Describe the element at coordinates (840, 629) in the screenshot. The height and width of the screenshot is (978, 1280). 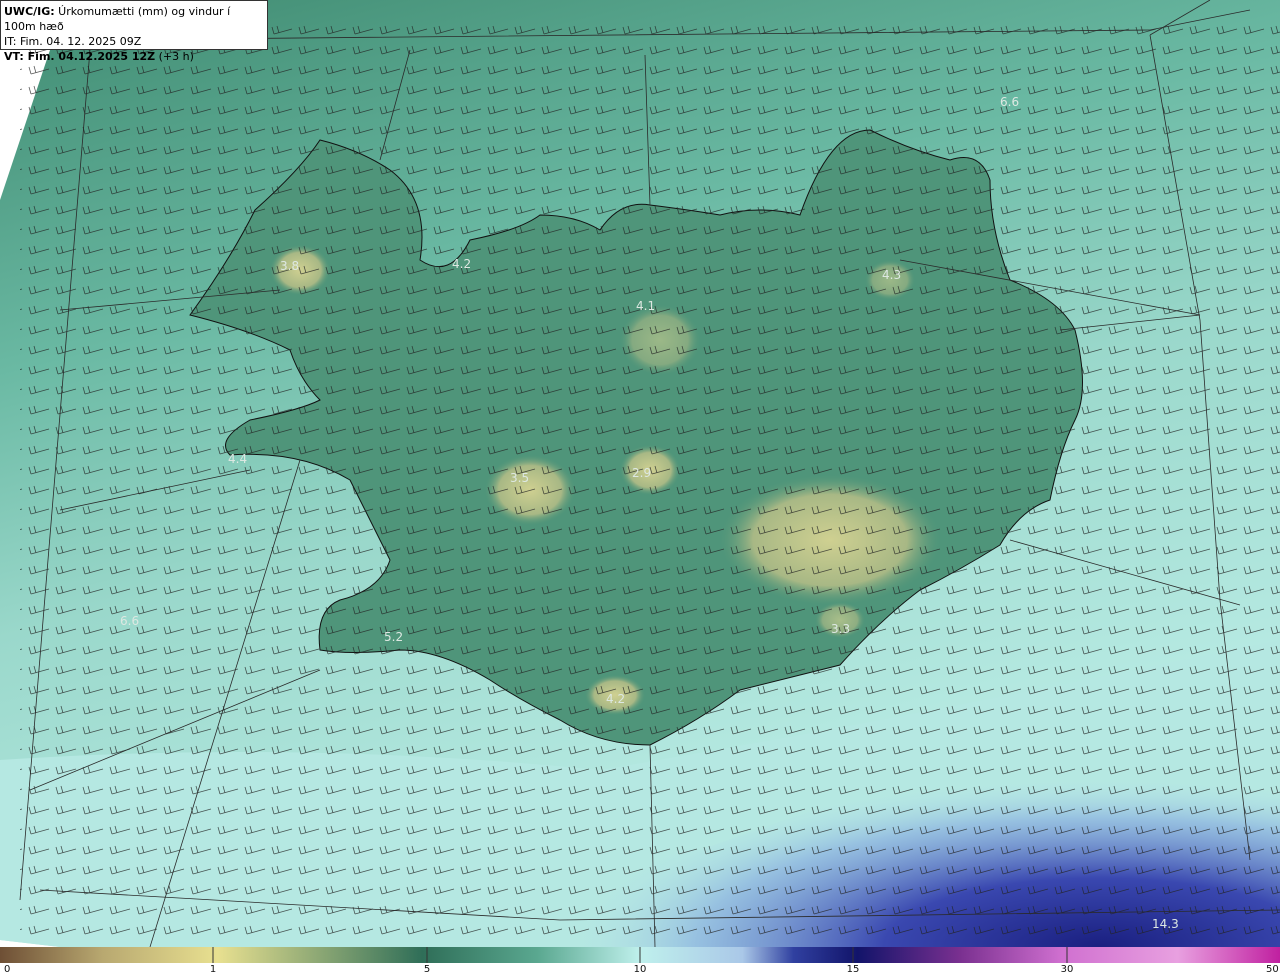
I see `value-label: 3.3` at that location.